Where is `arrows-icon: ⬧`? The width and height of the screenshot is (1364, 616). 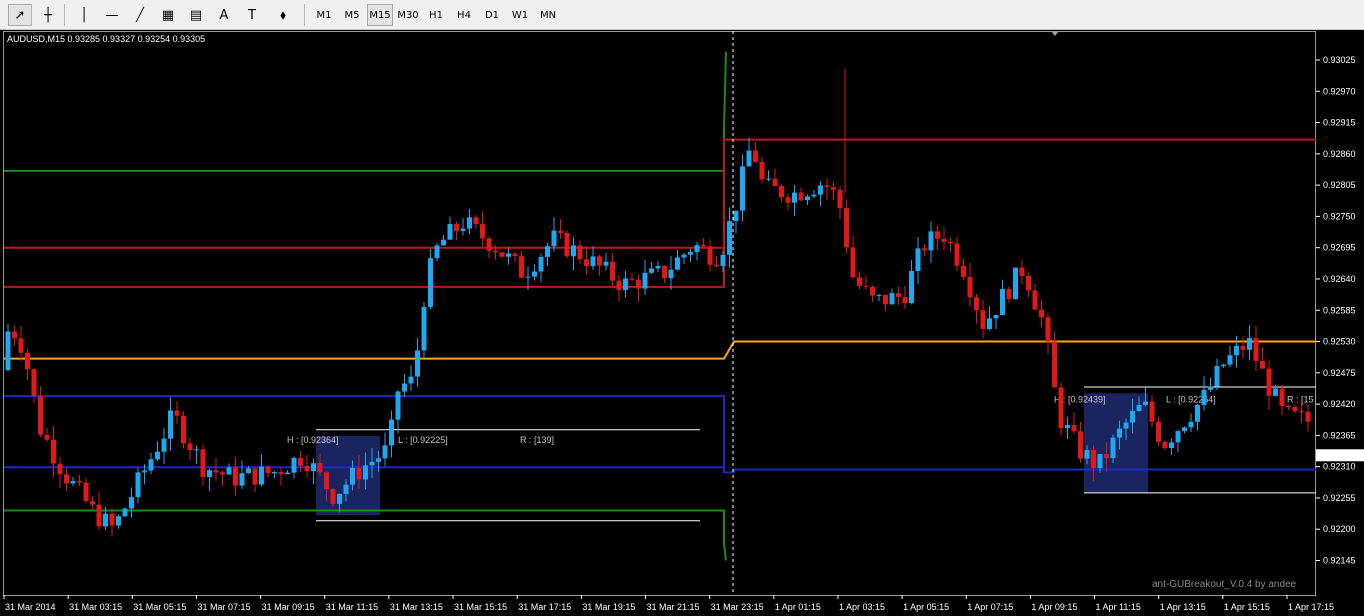 arrows-icon: ⬧ is located at coordinates (283, 15).